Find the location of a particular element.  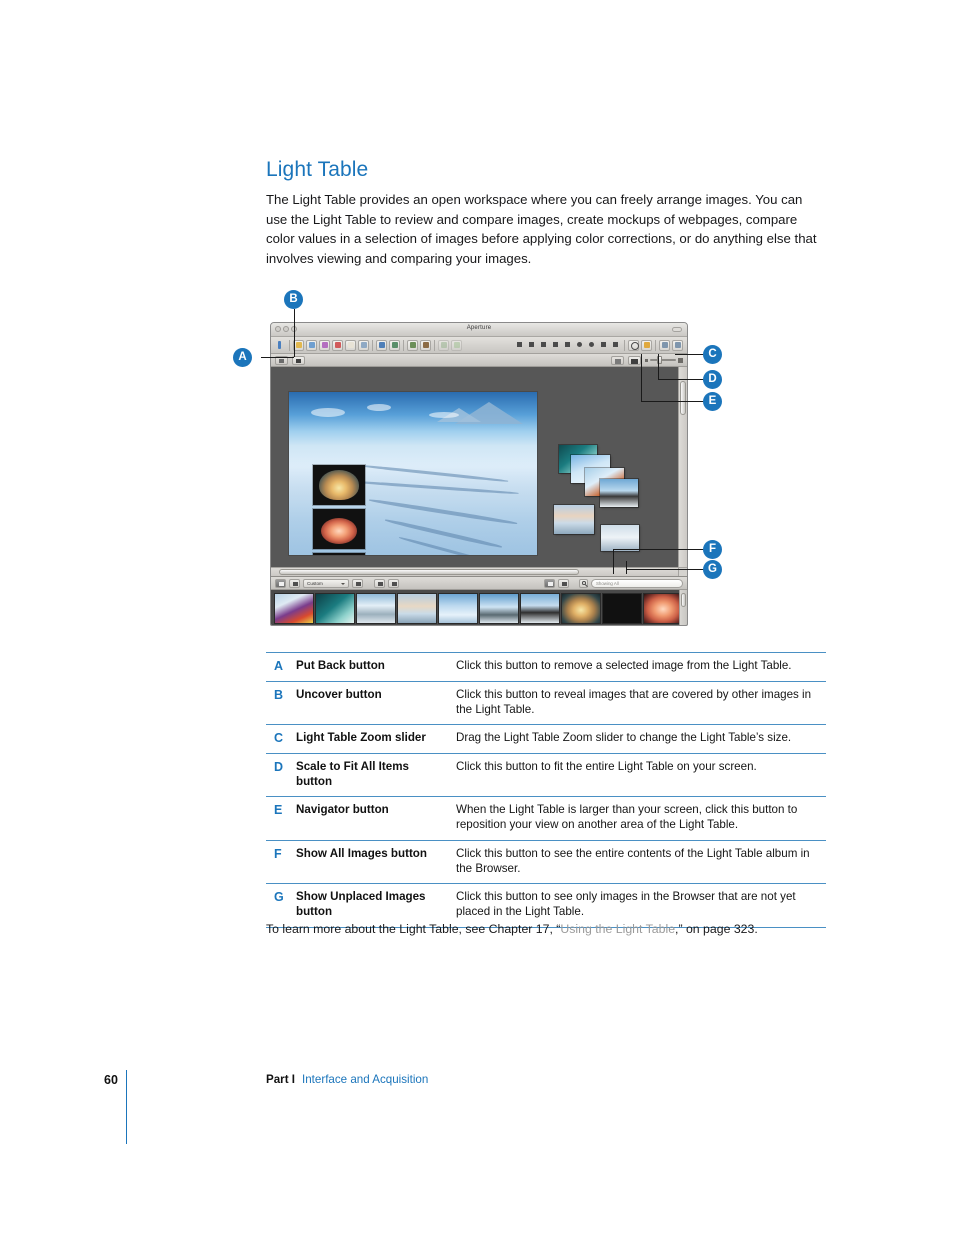

red-eye-tool-icon is located at coordinates (592, 345).